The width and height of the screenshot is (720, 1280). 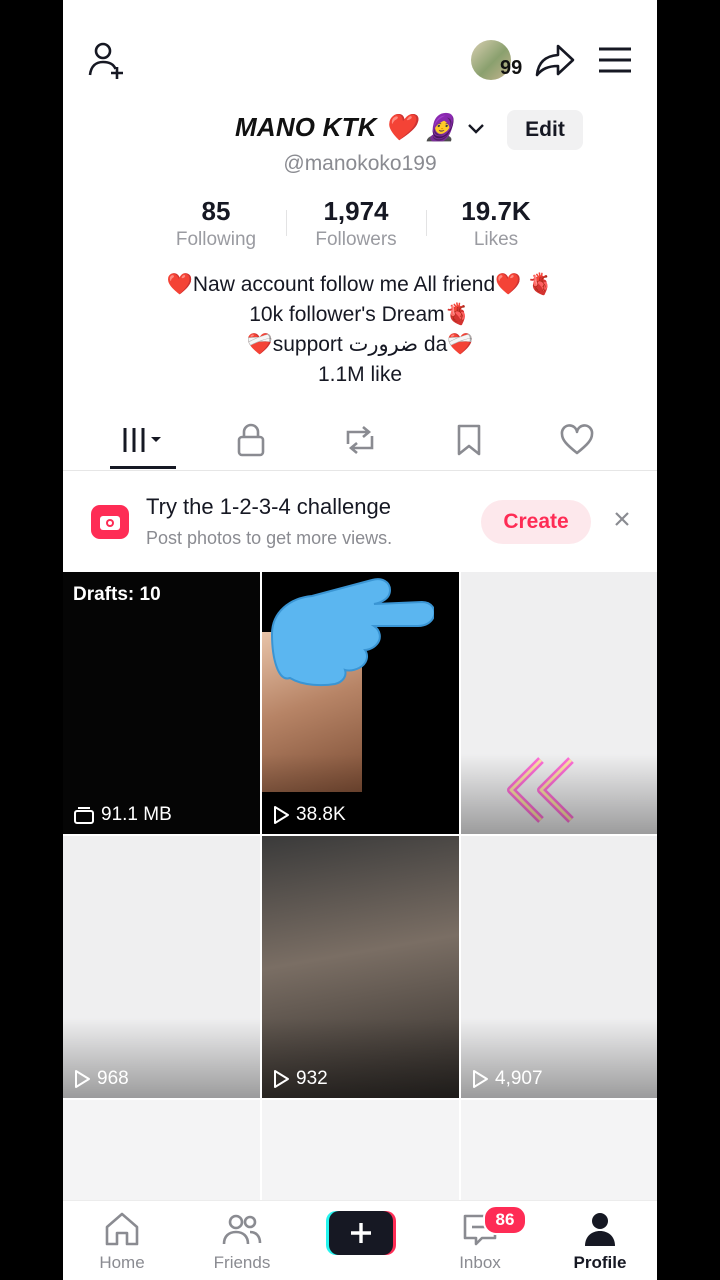 What do you see at coordinates (360, 314) in the screenshot?
I see `bio-line: 10k follower's Dream🫀` at bounding box center [360, 314].